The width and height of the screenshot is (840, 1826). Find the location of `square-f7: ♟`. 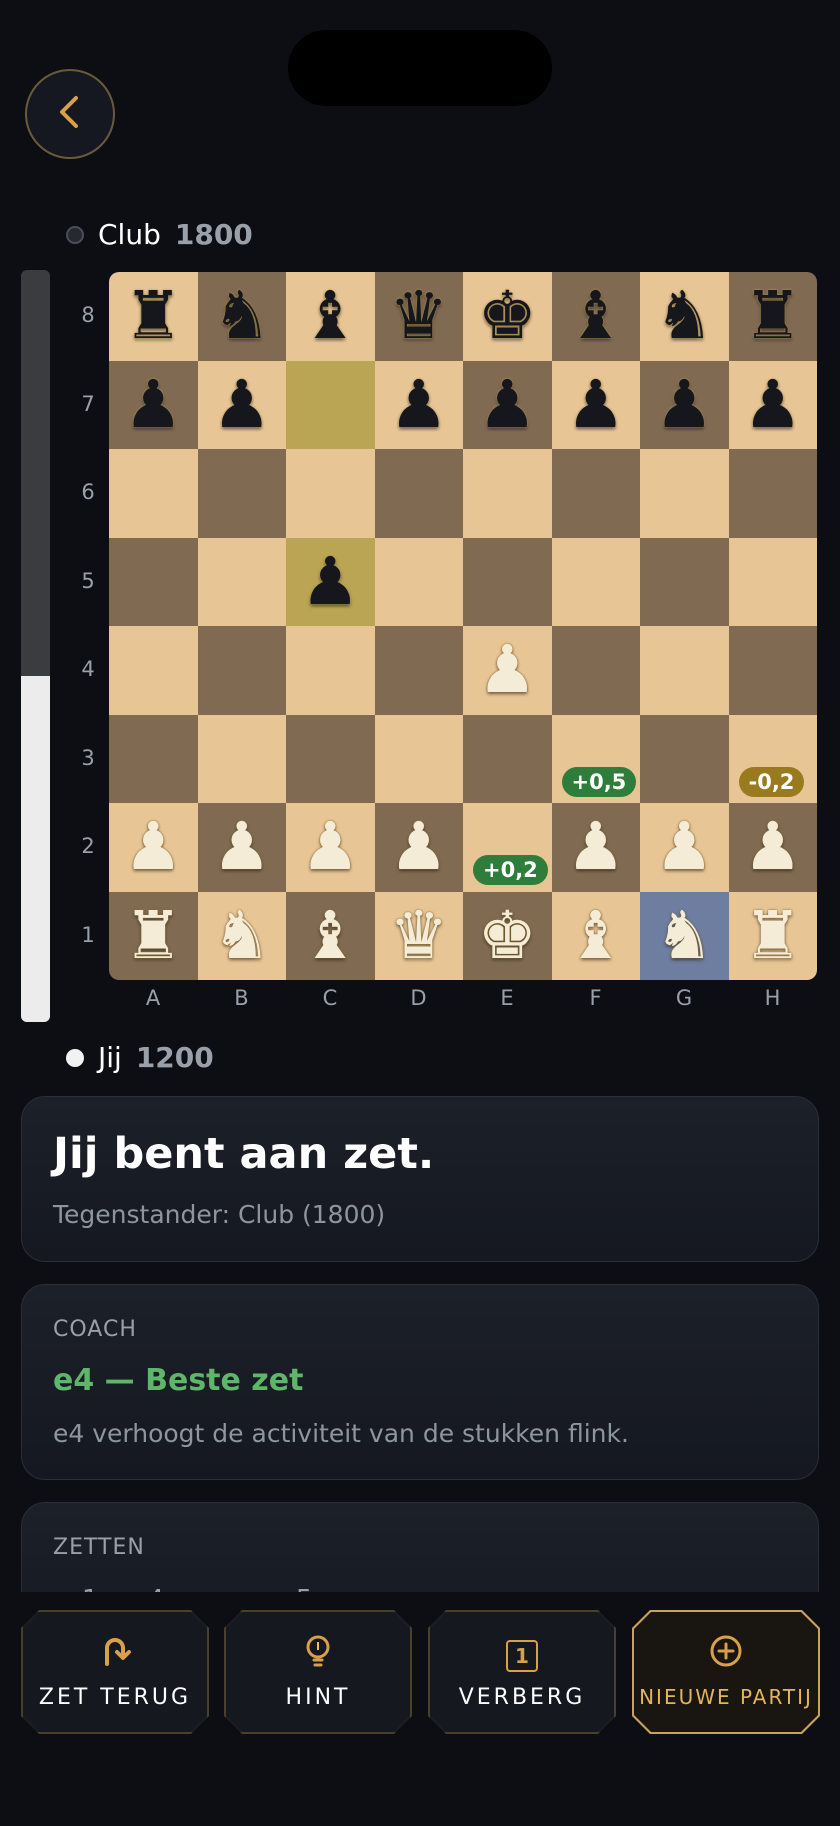

square-f7: ♟ is located at coordinates (595, 404).